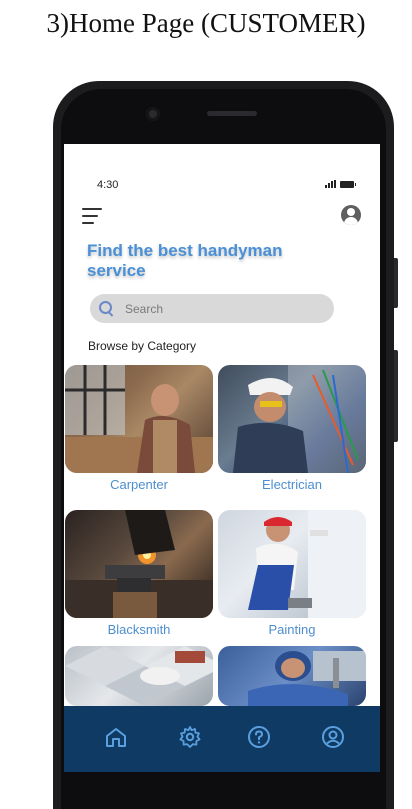 Image resolution: width=412 pixels, height=809 pixels. I want to click on plumbing-photo, so click(307, 678).